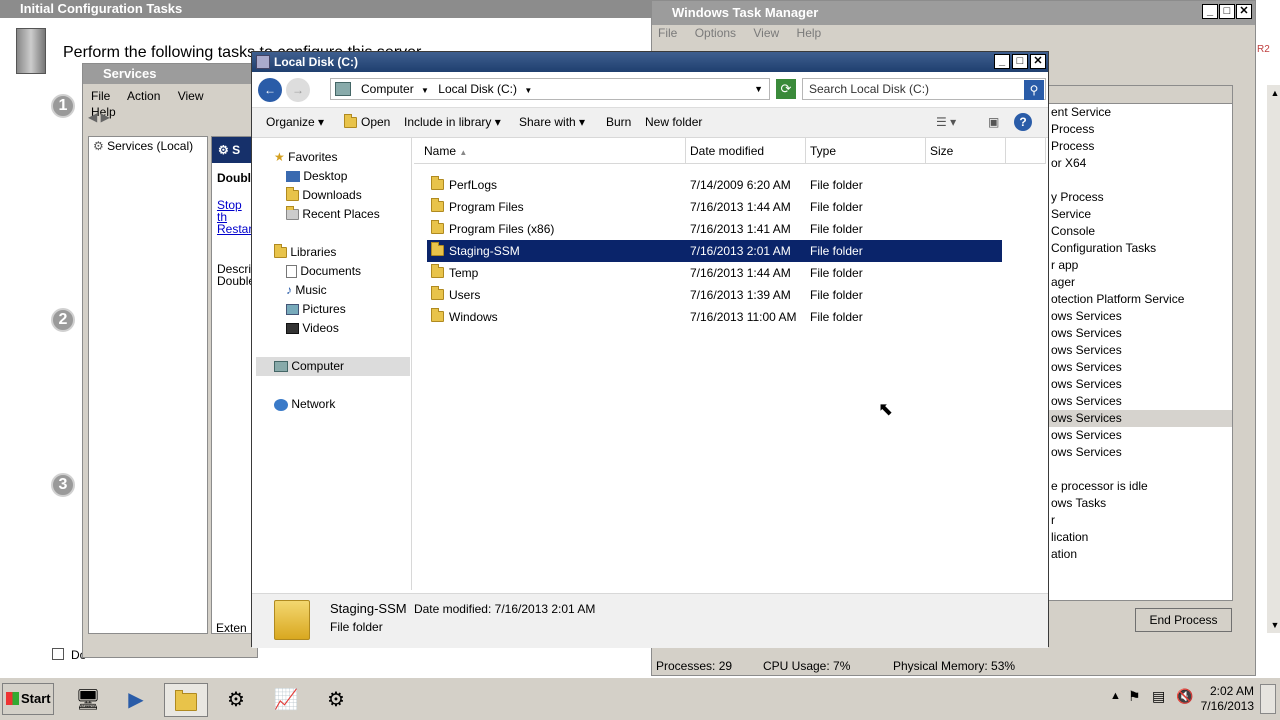 This screenshot has width=1280, height=720. I want to click on search-icon: ⚲, so click(1034, 90).